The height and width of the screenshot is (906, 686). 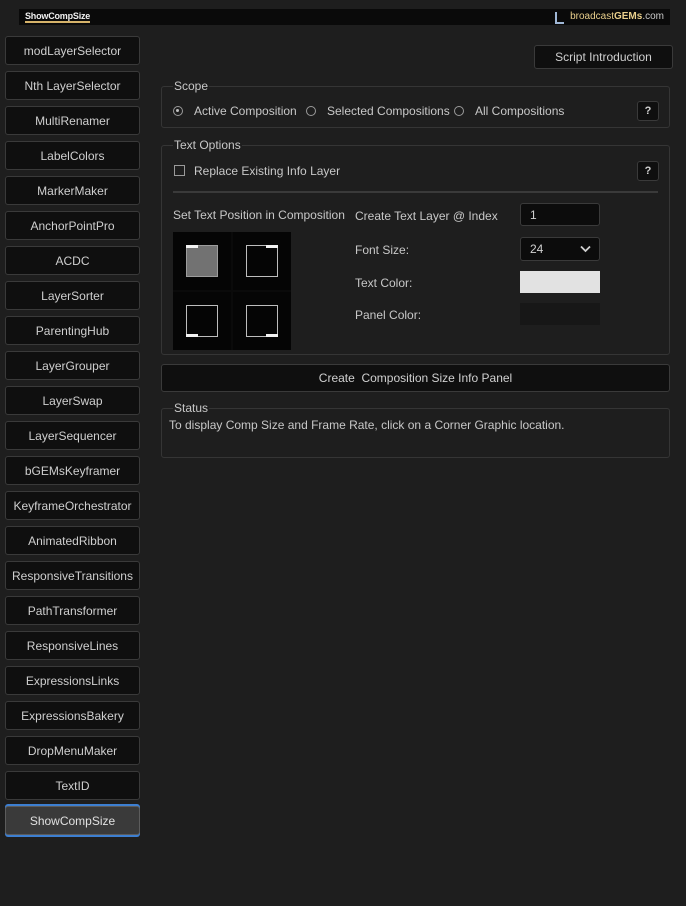 I want to click on sidebar-item-responsivetransitions: ResponsiveTransitions, so click(x=72, y=575).